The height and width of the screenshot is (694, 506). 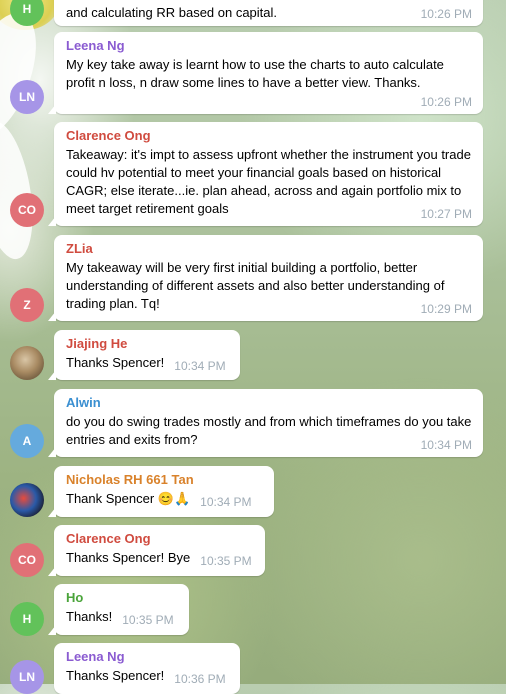 What do you see at coordinates (446, 309) in the screenshot?
I see `message-time: 10:29 PM` at bounding box center [446, 309].